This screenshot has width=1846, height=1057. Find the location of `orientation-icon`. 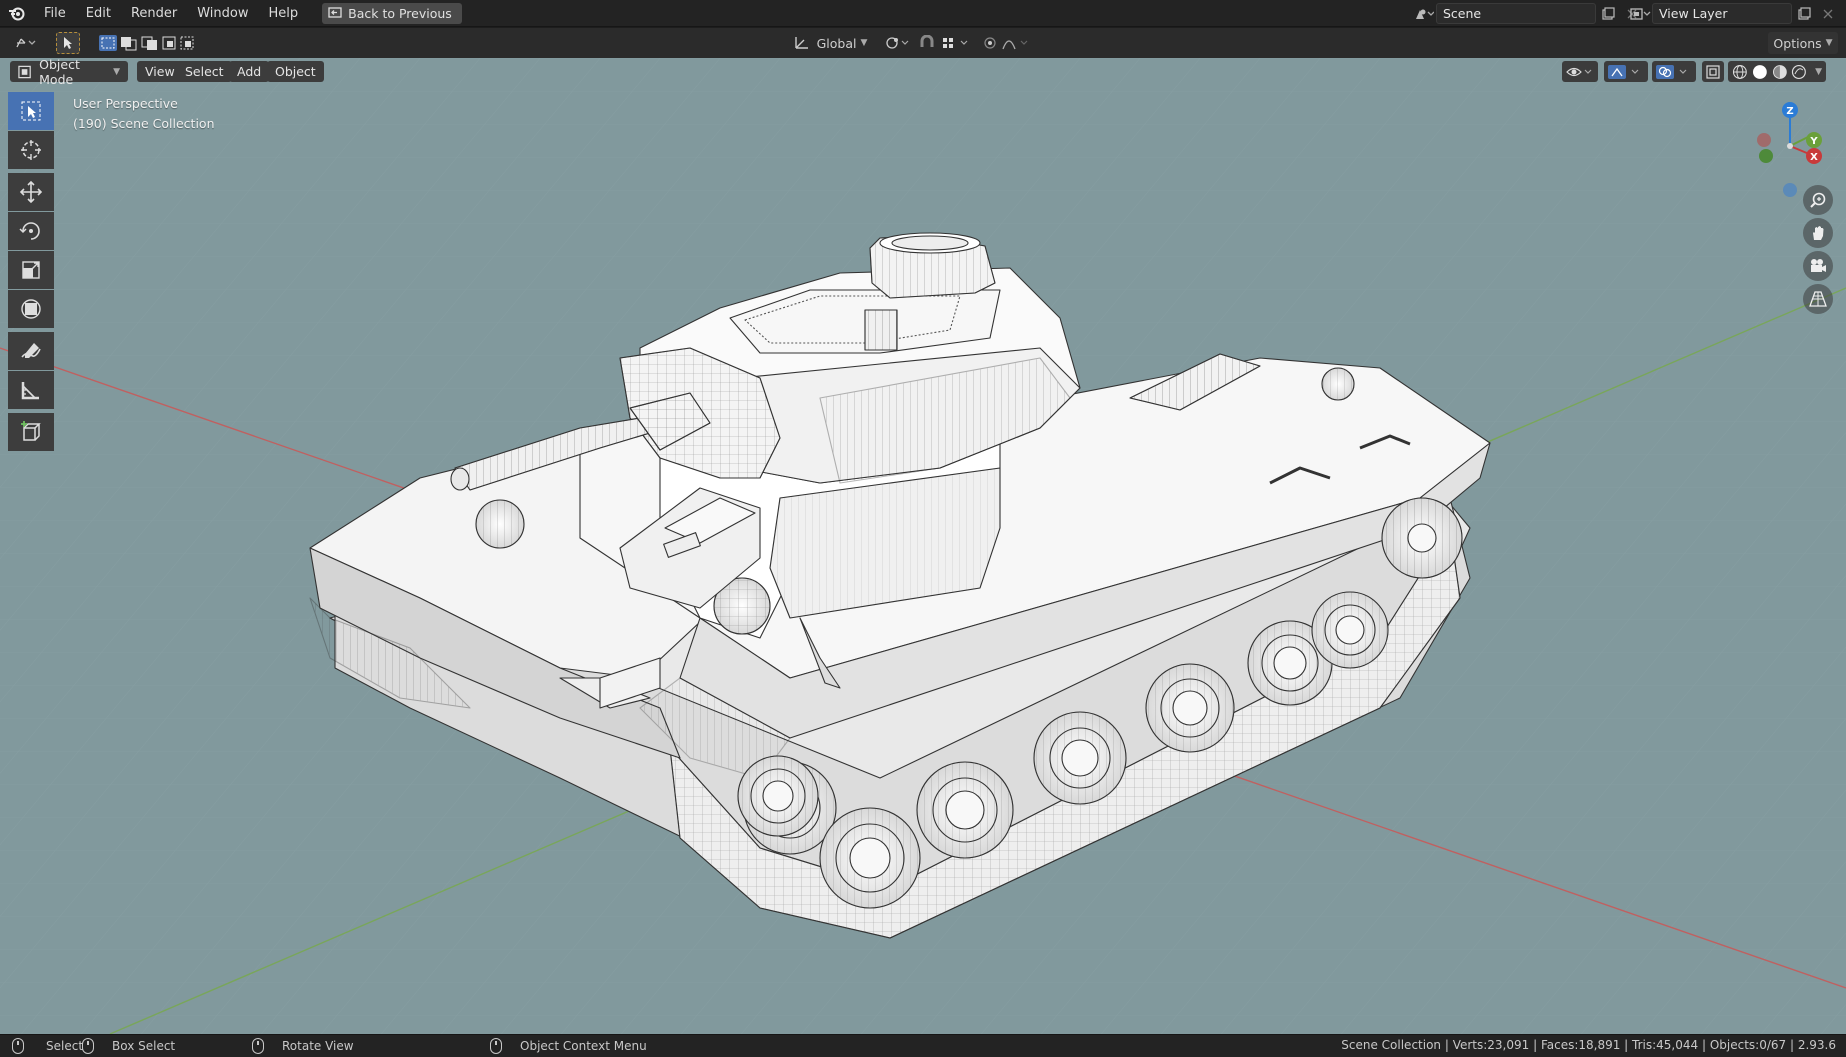

orientation-icon is located at coordinates (801, 43).